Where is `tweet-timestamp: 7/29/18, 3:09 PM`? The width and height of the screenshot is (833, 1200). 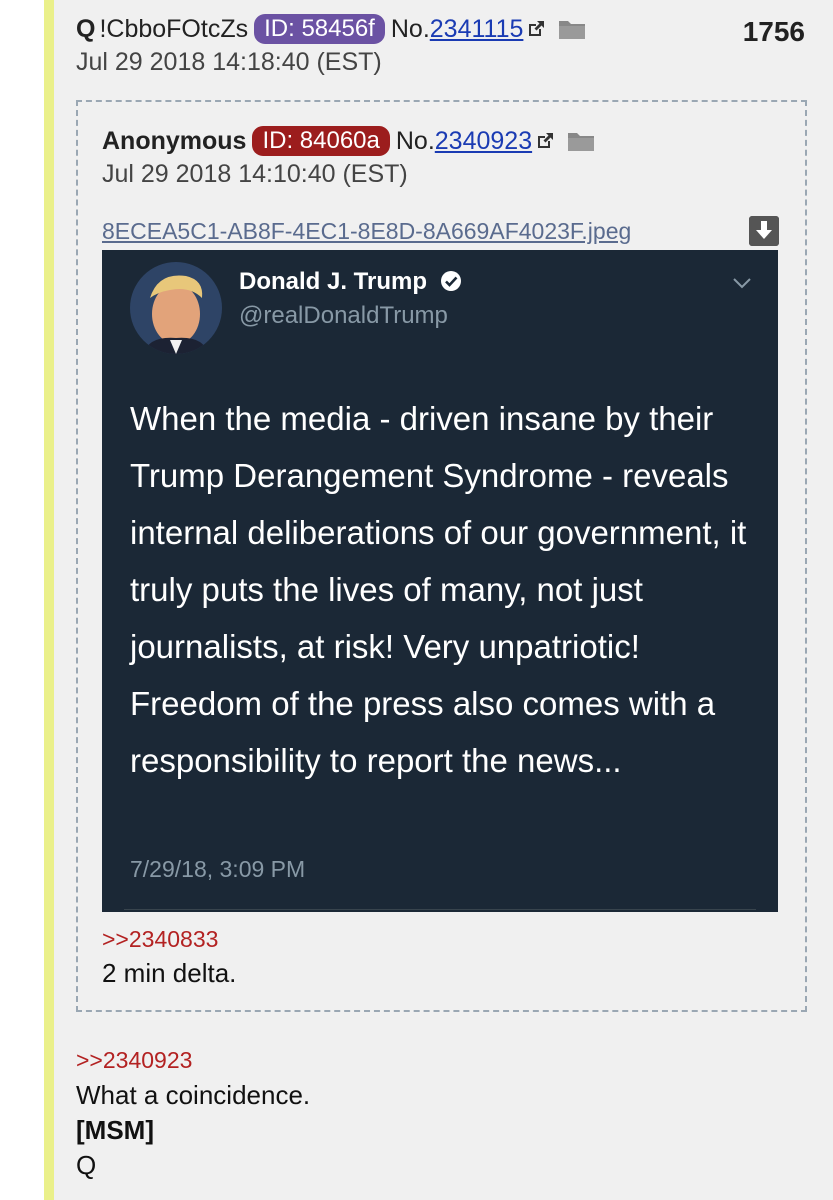 tweet-timestamp: 7/29/18, 3:09 PM is located at coordinates (218, 869).